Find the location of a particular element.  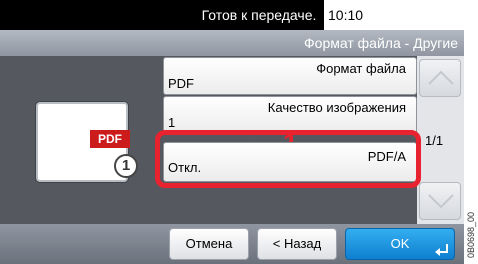

scroll-up-button is located at coordinates (440, 78).